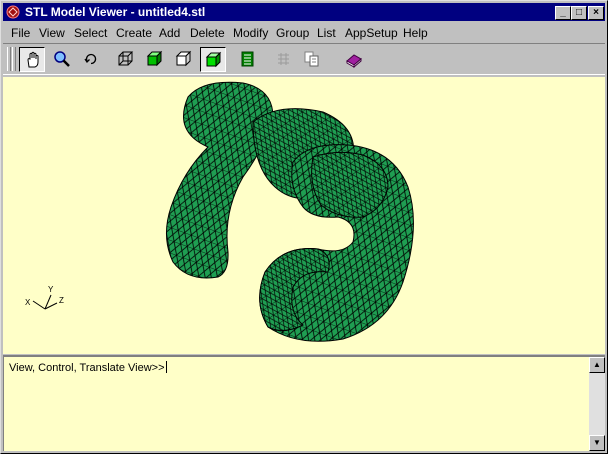 The width and height of the screenshot is (608, 454). I want to click on arrow-up-icon: ▲, so click(597, 364).